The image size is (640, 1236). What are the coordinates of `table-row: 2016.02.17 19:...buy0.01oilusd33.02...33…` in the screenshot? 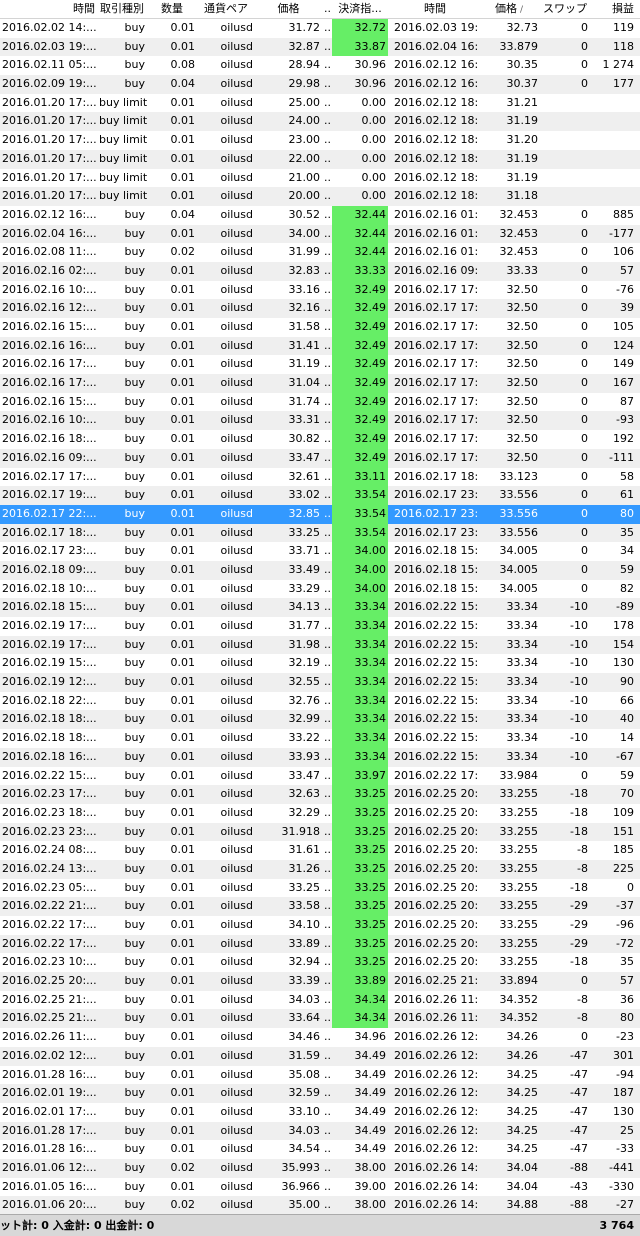 It's located at (320, 495).